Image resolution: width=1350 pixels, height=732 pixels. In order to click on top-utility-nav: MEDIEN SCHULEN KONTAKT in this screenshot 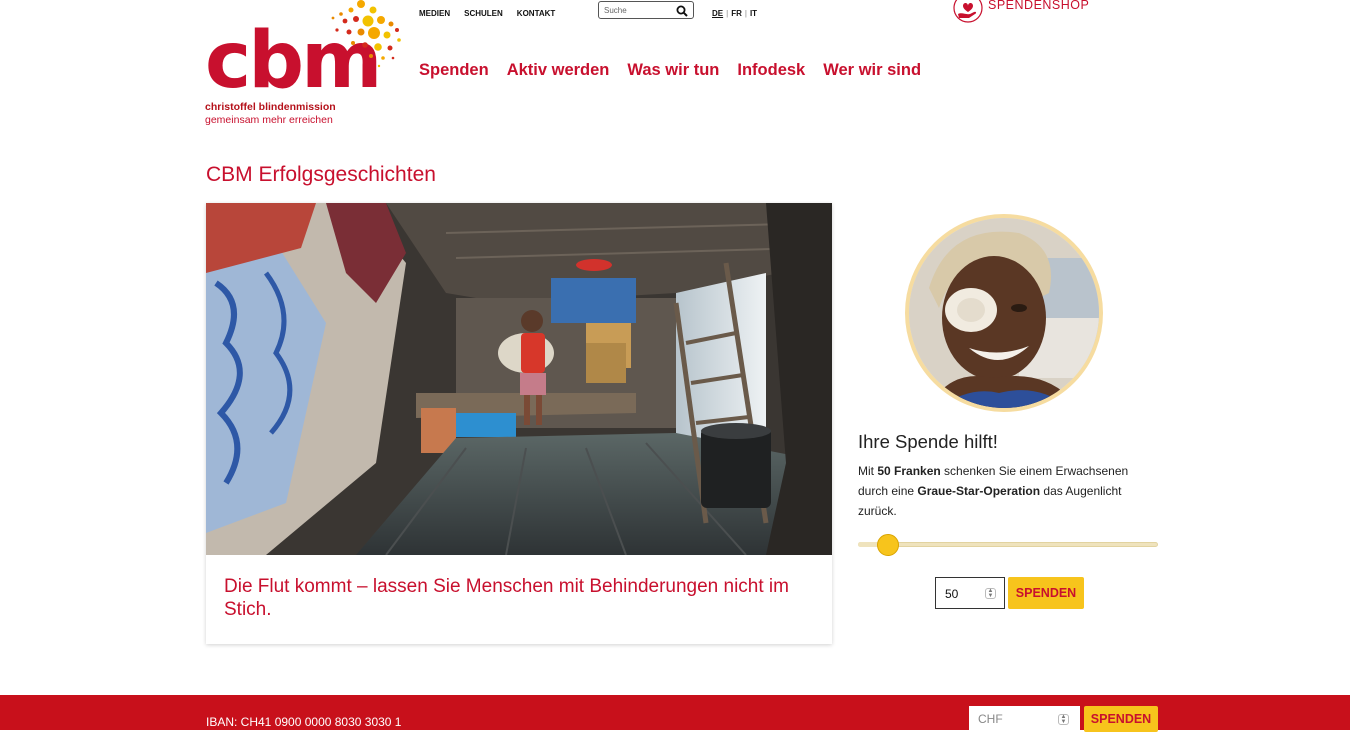, I will do `click(487, 13)`.